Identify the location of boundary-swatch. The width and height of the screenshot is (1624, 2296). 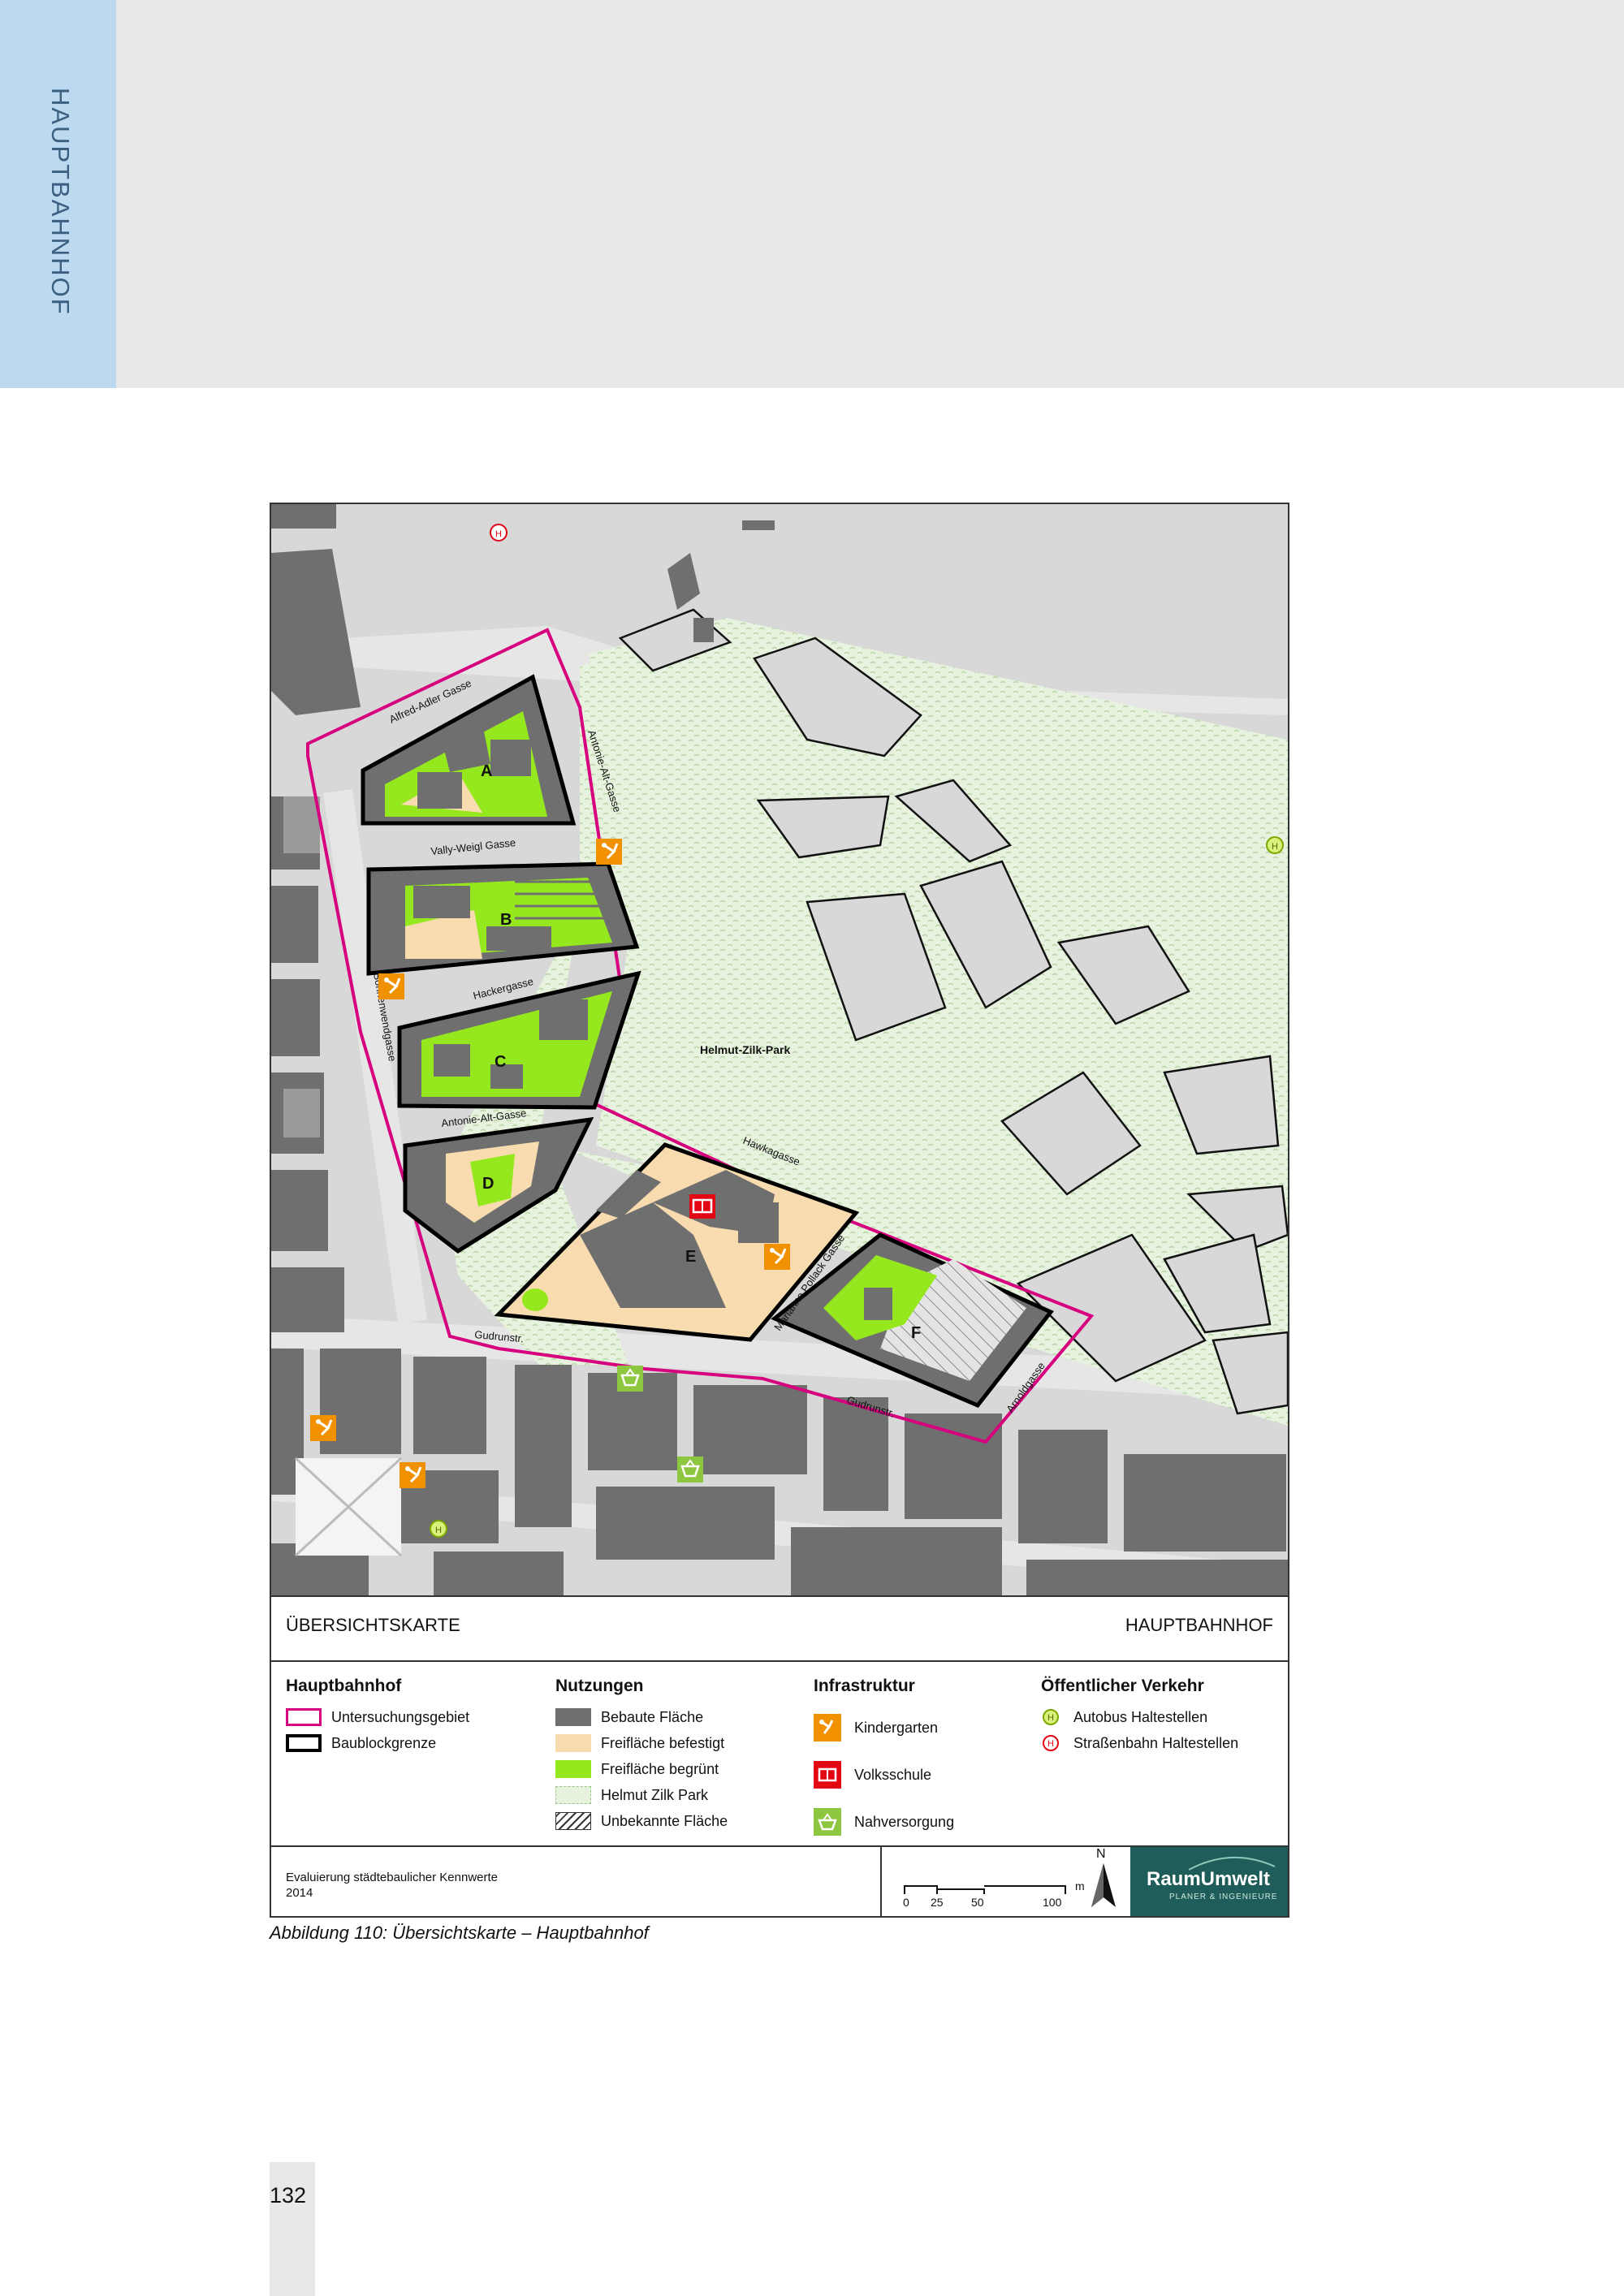
(304, 1717).